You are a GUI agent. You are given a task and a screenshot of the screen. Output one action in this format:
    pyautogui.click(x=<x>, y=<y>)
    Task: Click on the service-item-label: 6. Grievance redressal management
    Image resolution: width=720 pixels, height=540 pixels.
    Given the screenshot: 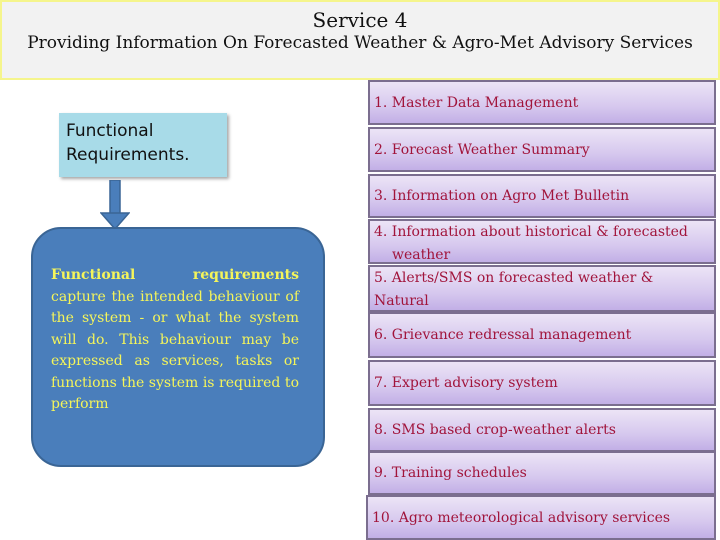 What is the action you would take?
    pyautogui.click(x=503, y=335)
    